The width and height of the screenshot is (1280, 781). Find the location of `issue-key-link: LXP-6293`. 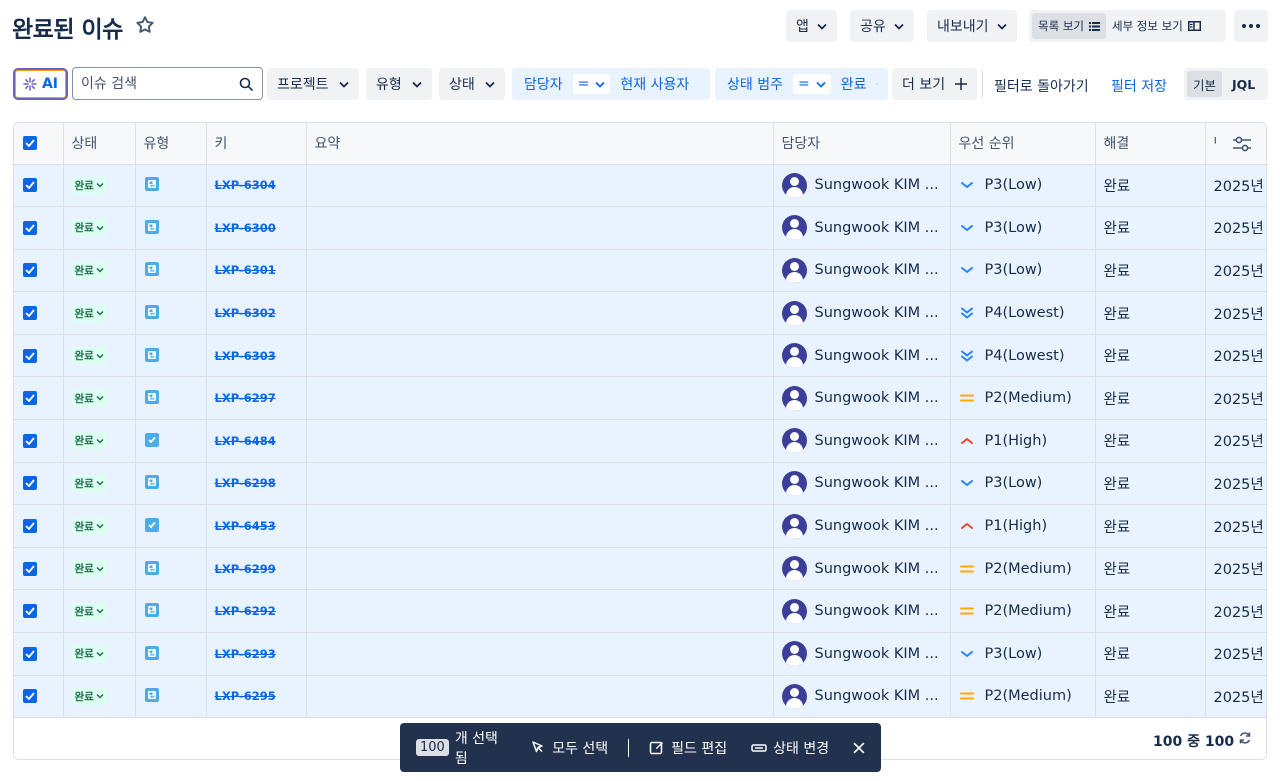

issue-key-link: LXP-6293 is located at coordinates (245, 654).